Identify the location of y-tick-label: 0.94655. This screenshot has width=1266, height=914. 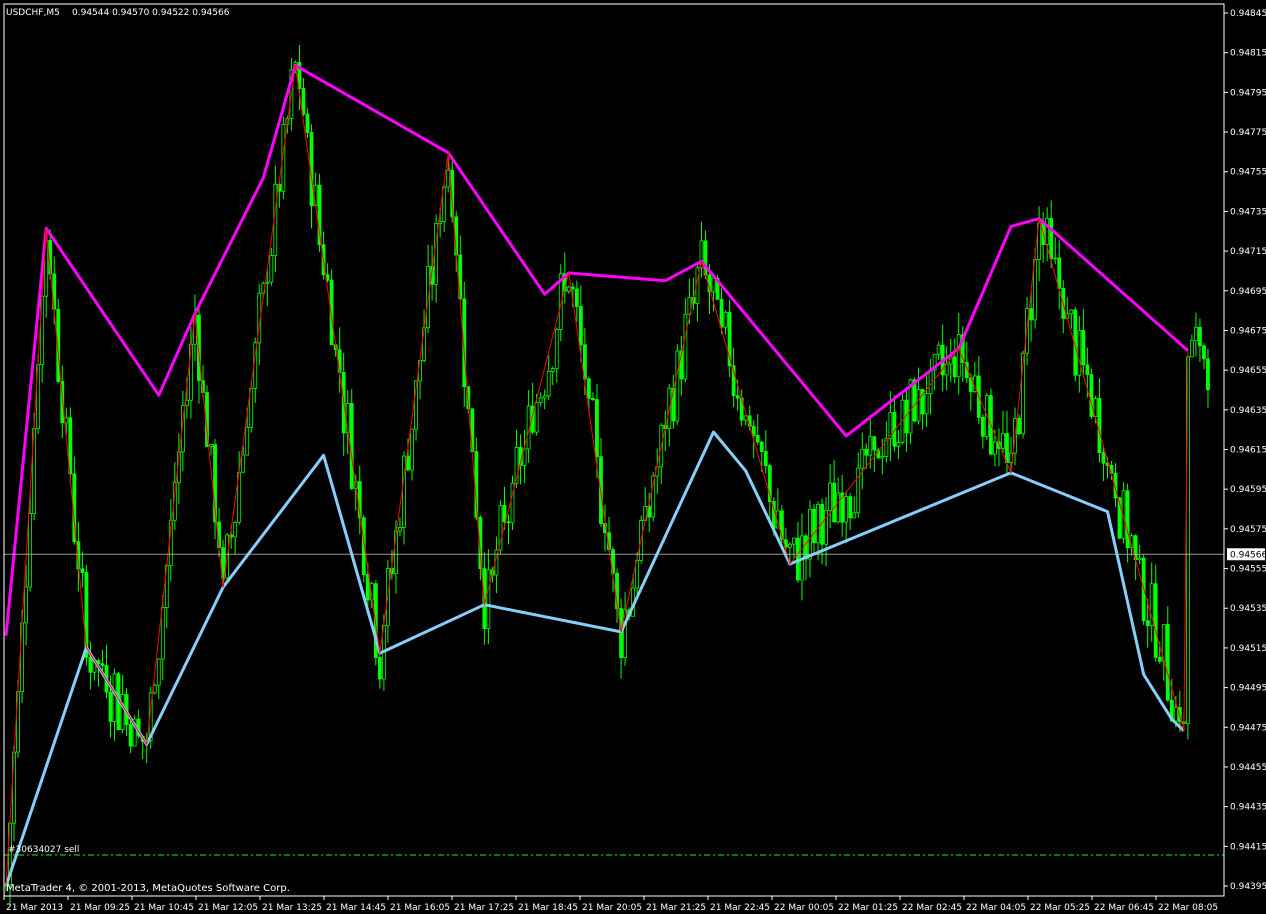
(1248, 371).